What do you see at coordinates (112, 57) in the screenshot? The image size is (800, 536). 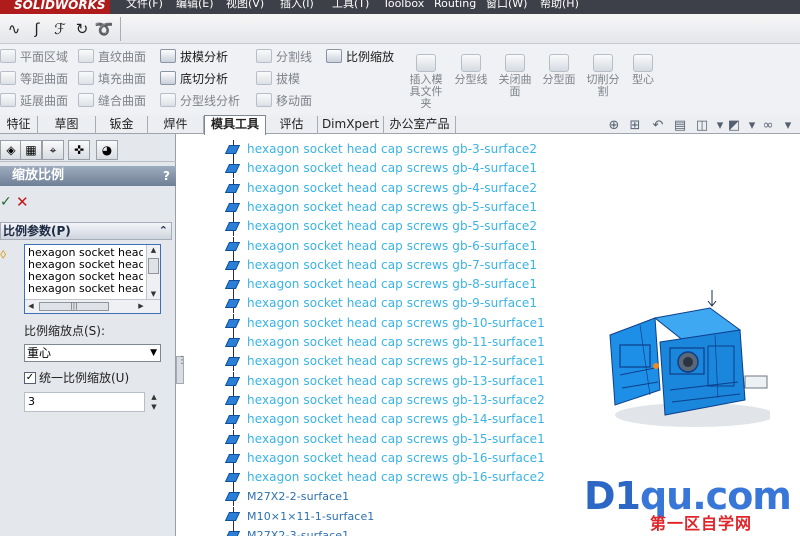 I see `ribbon-ruled-surface: 直纹曲面` at bounding box center [112, 57].